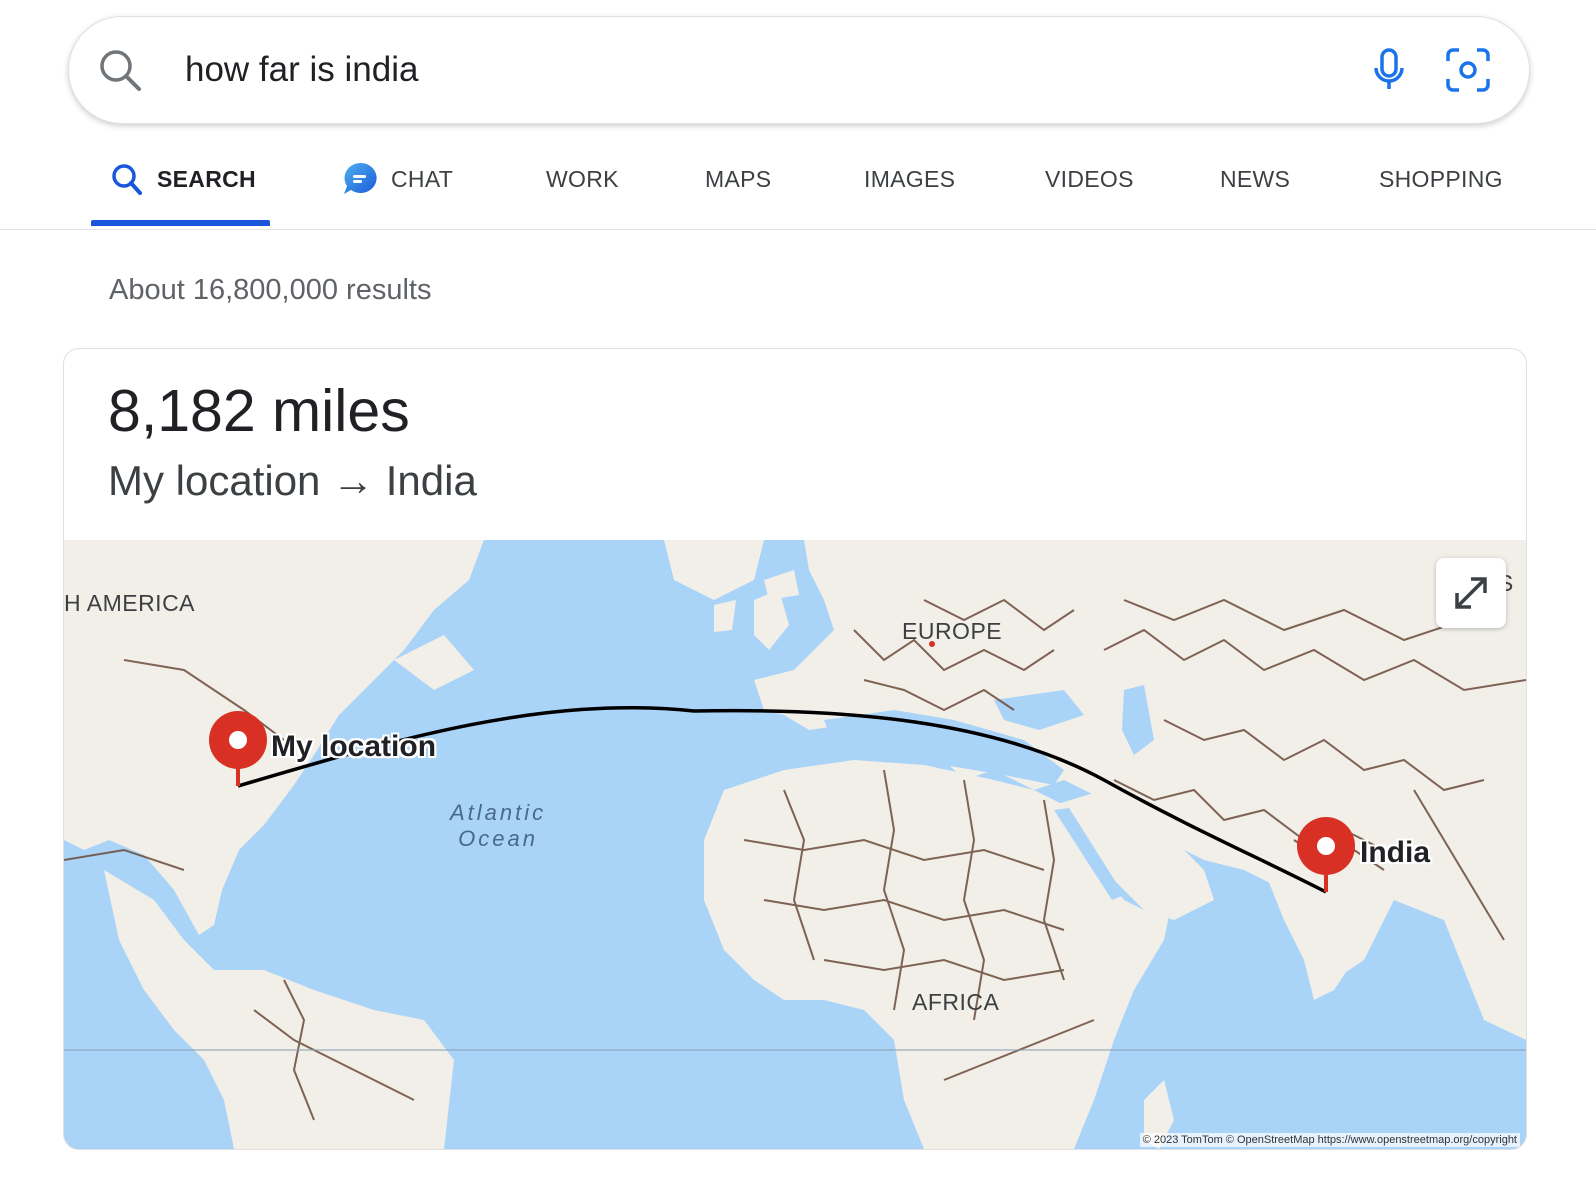 Image resolution: width=1596 pixels, height=1194 pixels. I want to click on ocean-label-line1: Atlantic, so click(498, 812).